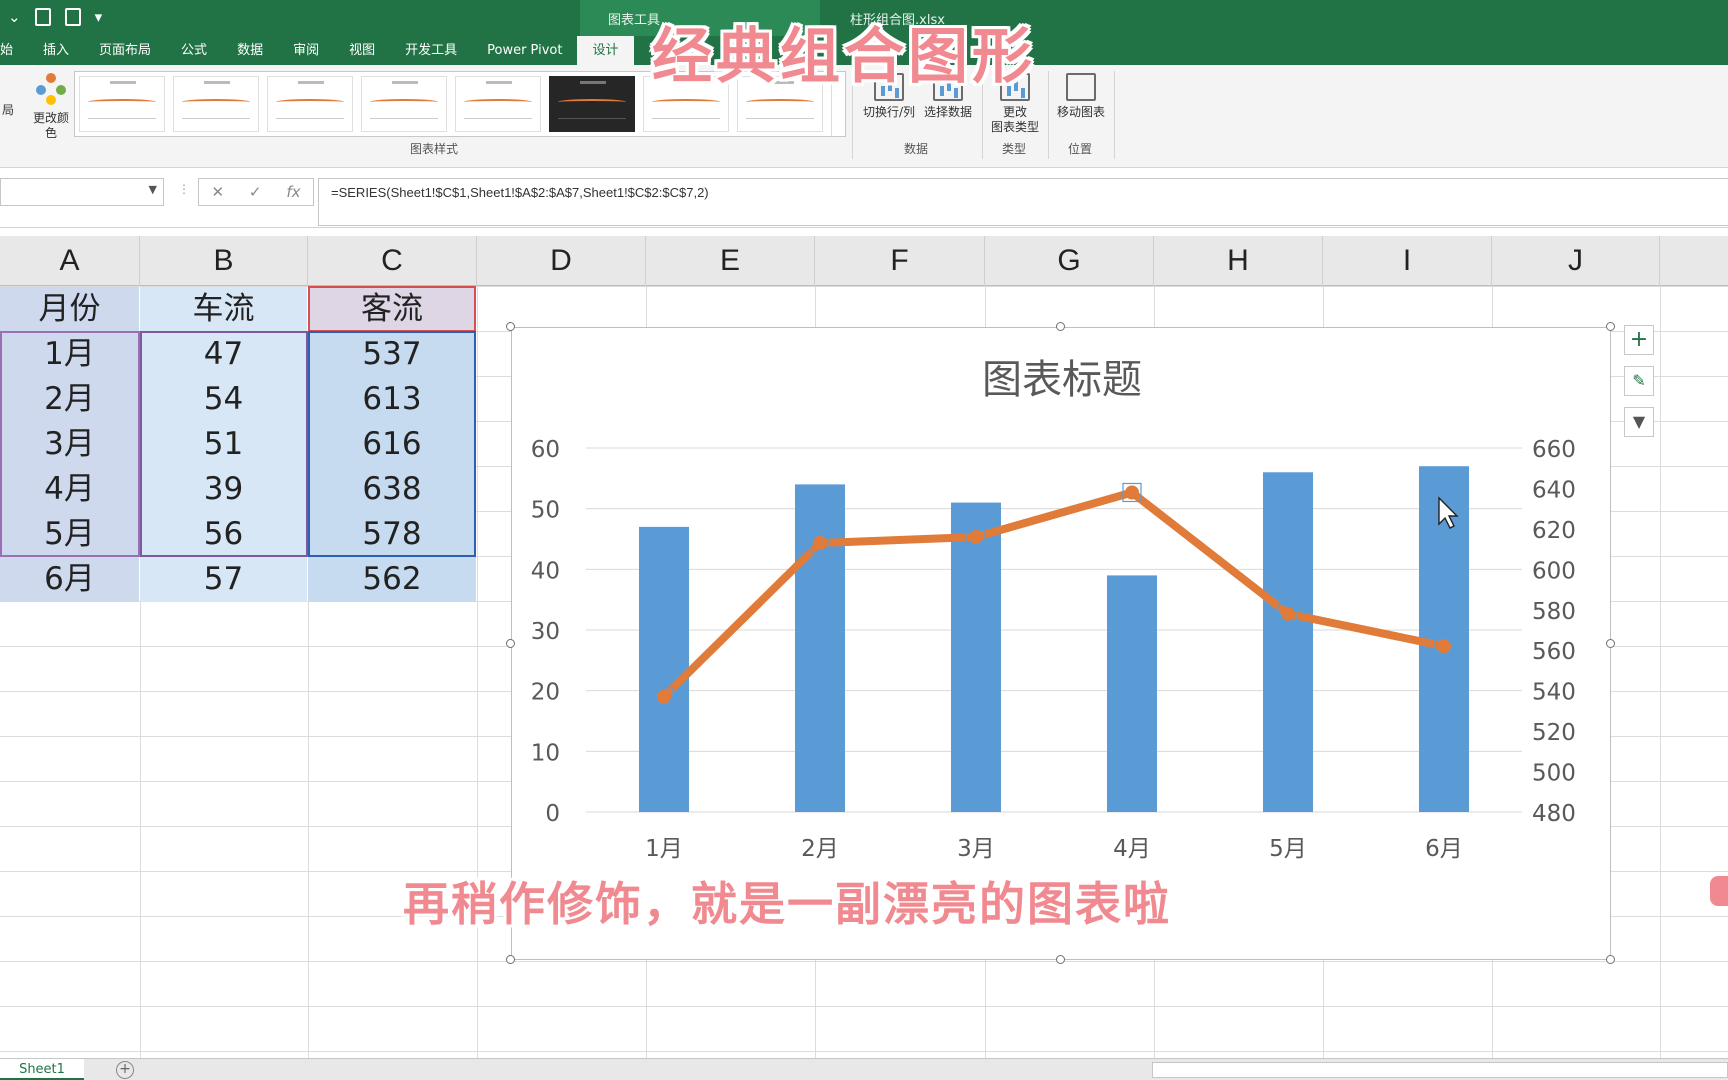 This screenshot has height=1080, width=1728. What do you see at coordinates (1080, 112) in the screenshot?
I see `move-chart-label: 移动图表` at bounding box center [1080, 112].